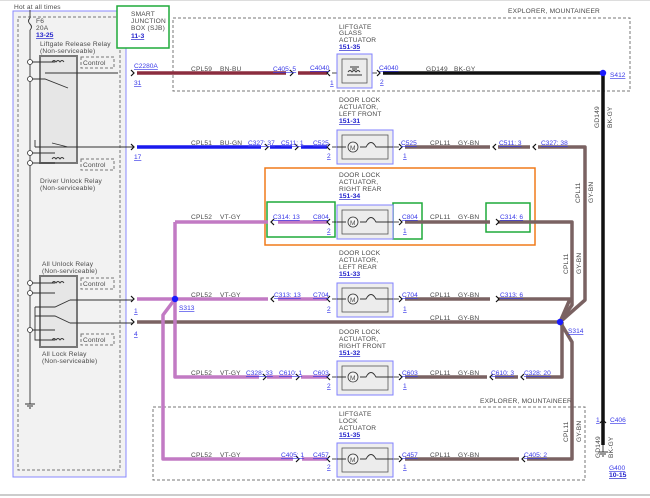  What do you see at coordinates (187, 308) in the screenshot?
I see `splice-s313-link: S313` at bounding box center [187, 308].